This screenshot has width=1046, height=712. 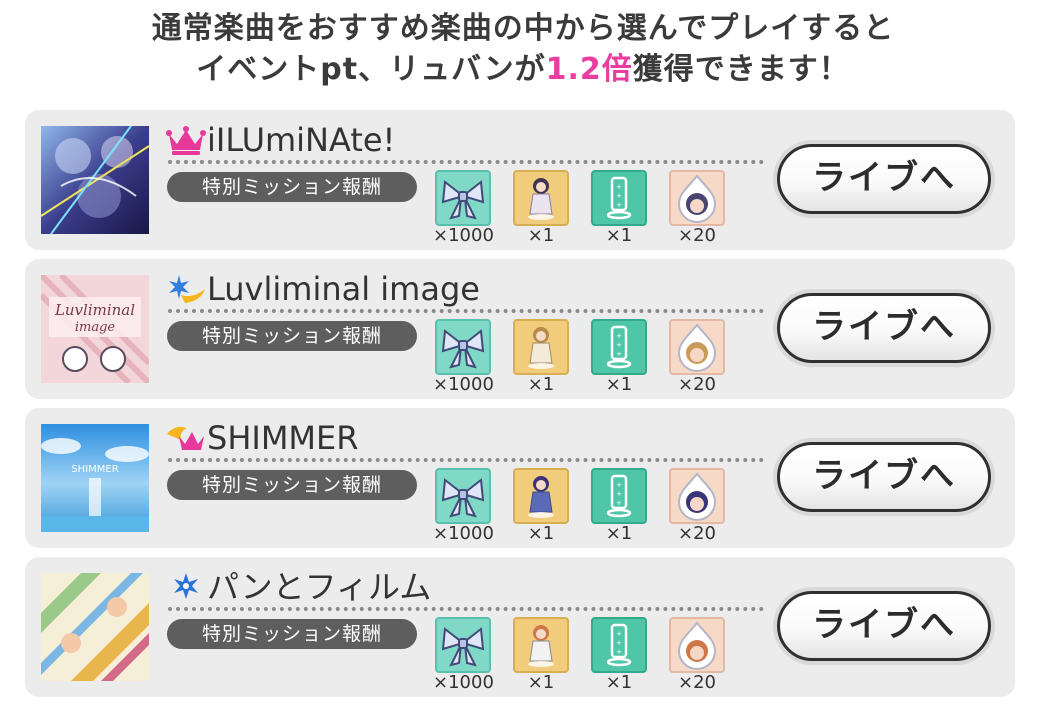 I want to click on message-line-2: イベントpt、リュバンが1.2倍獲得できます！, so click(x=523, y=69).